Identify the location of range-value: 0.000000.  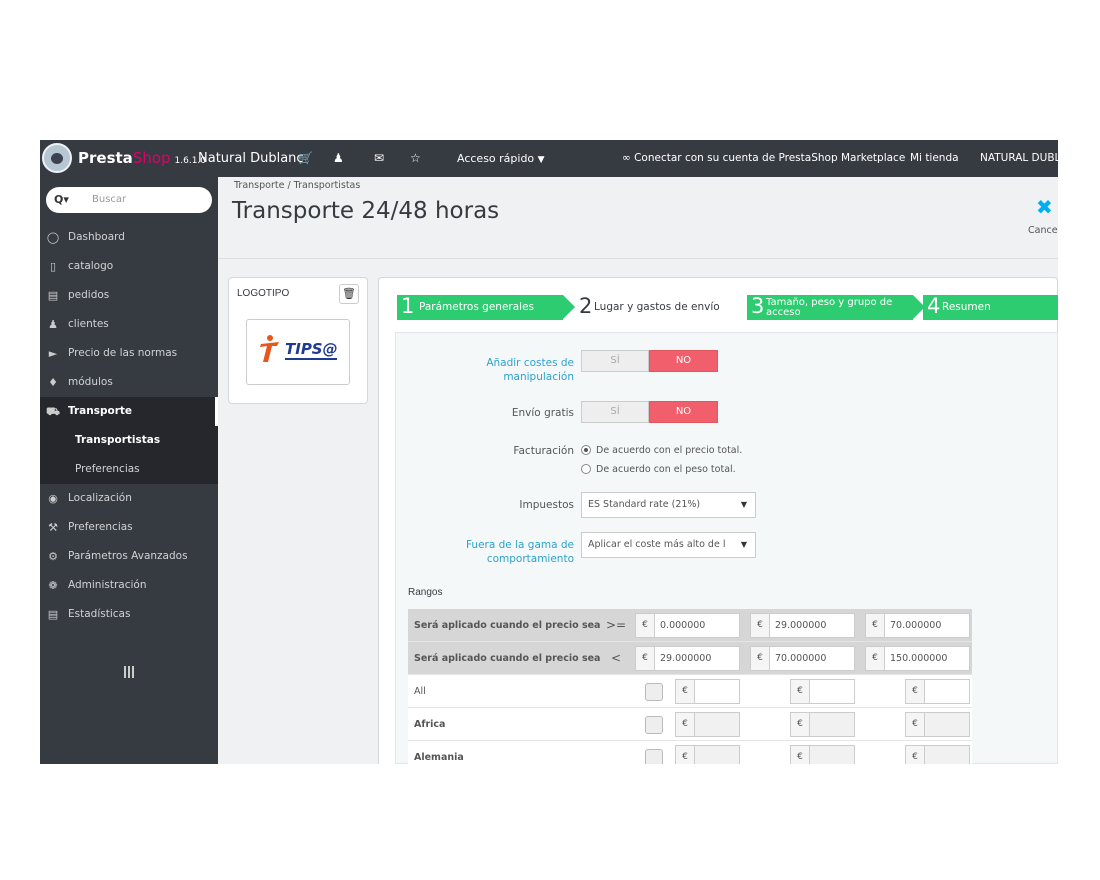
(683, 625).